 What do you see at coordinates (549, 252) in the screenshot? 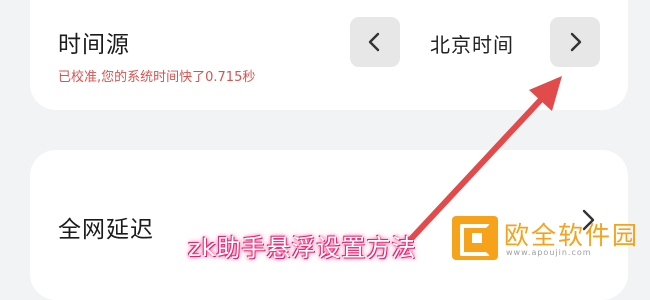
I see `watermark-url: www.apoujin.com` at bounding box center [549, 252].